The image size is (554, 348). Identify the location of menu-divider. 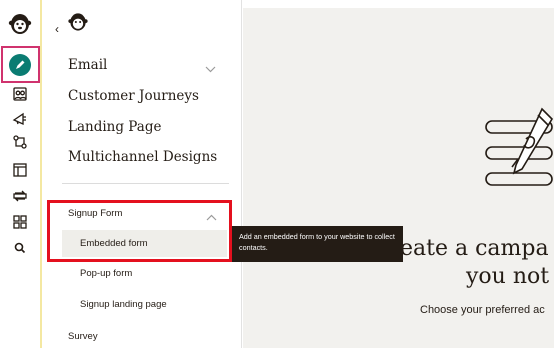
(145, 183).